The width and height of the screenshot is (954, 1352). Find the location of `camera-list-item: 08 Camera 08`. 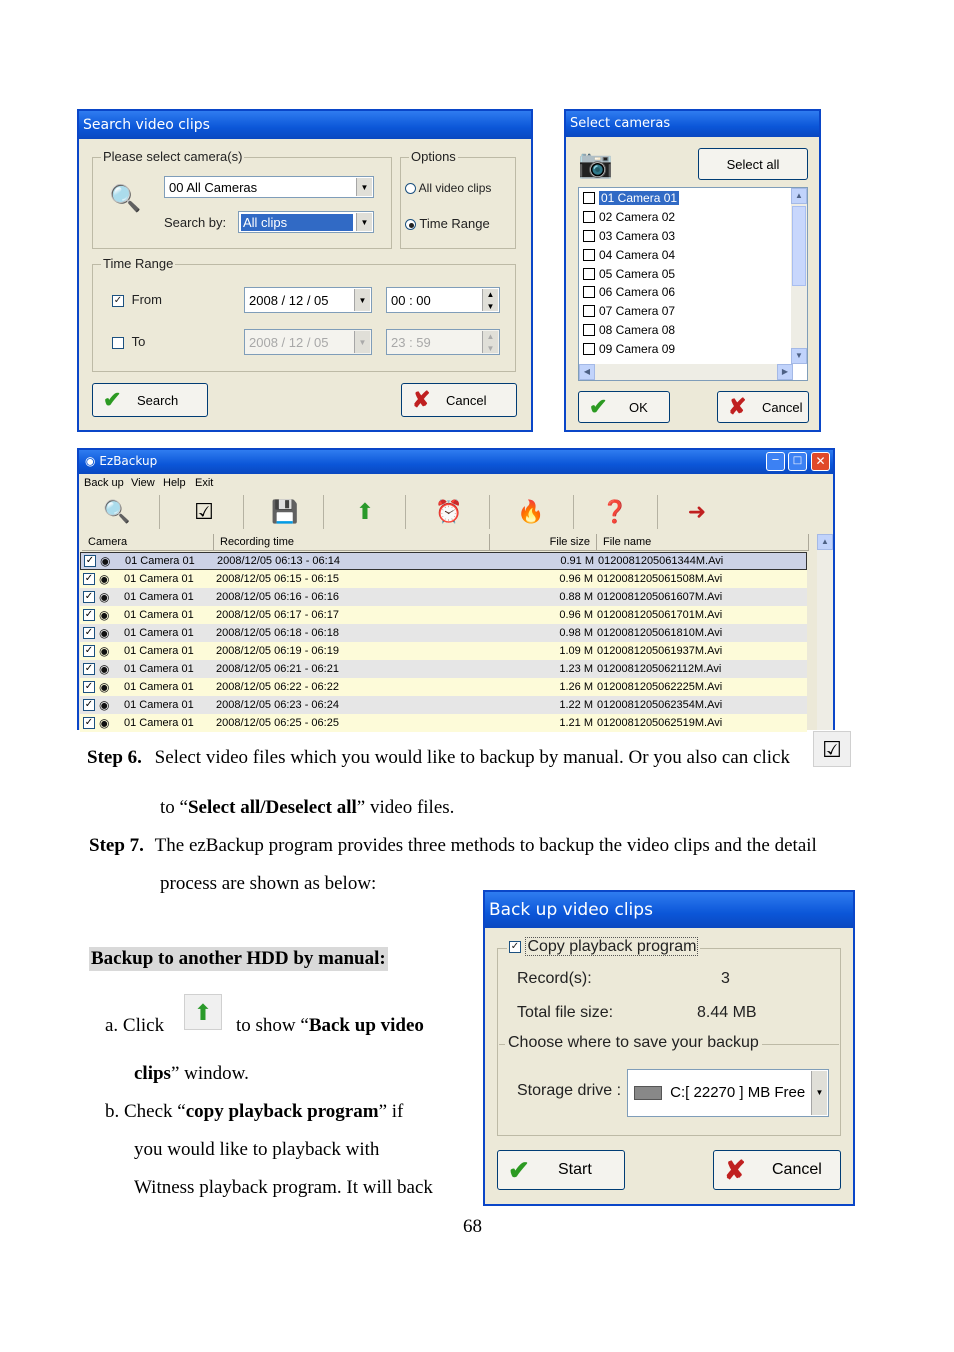

camera-list-item: 08 Camera 08 is located at coordinates (684, 330).